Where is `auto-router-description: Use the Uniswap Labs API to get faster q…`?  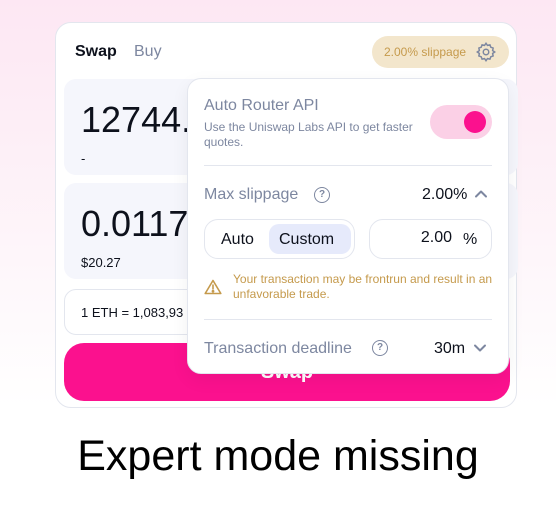 auto-router-description: Use the Uniswap Labs API to get faster q… is located at coordinates (308, 134).